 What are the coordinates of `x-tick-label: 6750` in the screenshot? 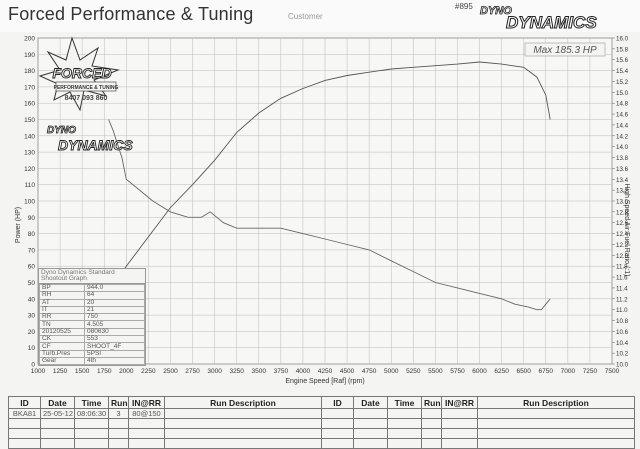 It's located at (546, 371).